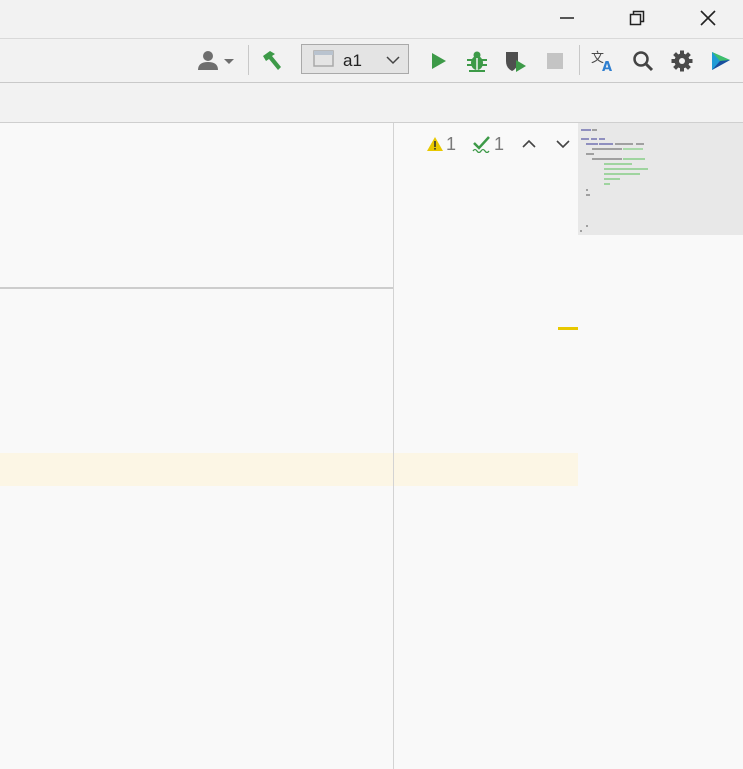 The width and height of the screenshot is (743, 769). Describe the element at coordinates (568, 328) in the screenshot. I see `warning-stripe-marker` at that location.